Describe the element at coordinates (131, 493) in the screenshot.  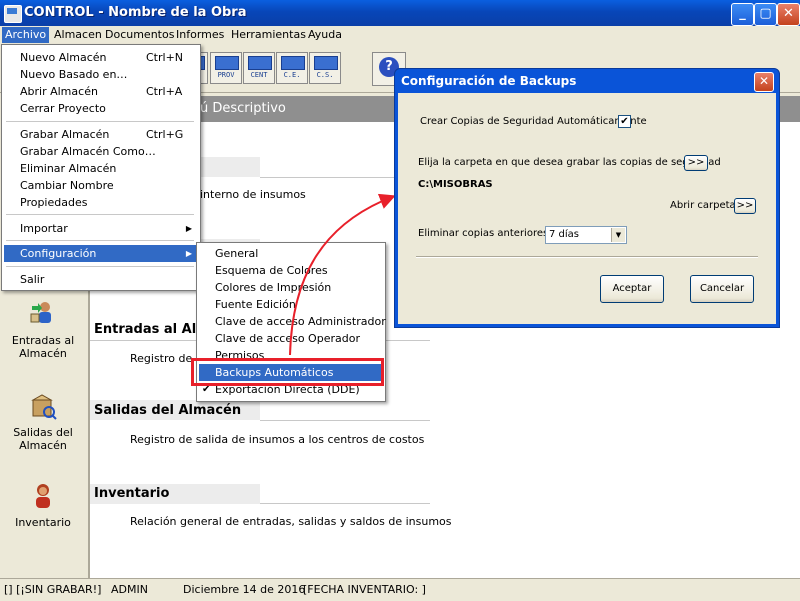
I see `section-title-inventario: Inventario` at that location.